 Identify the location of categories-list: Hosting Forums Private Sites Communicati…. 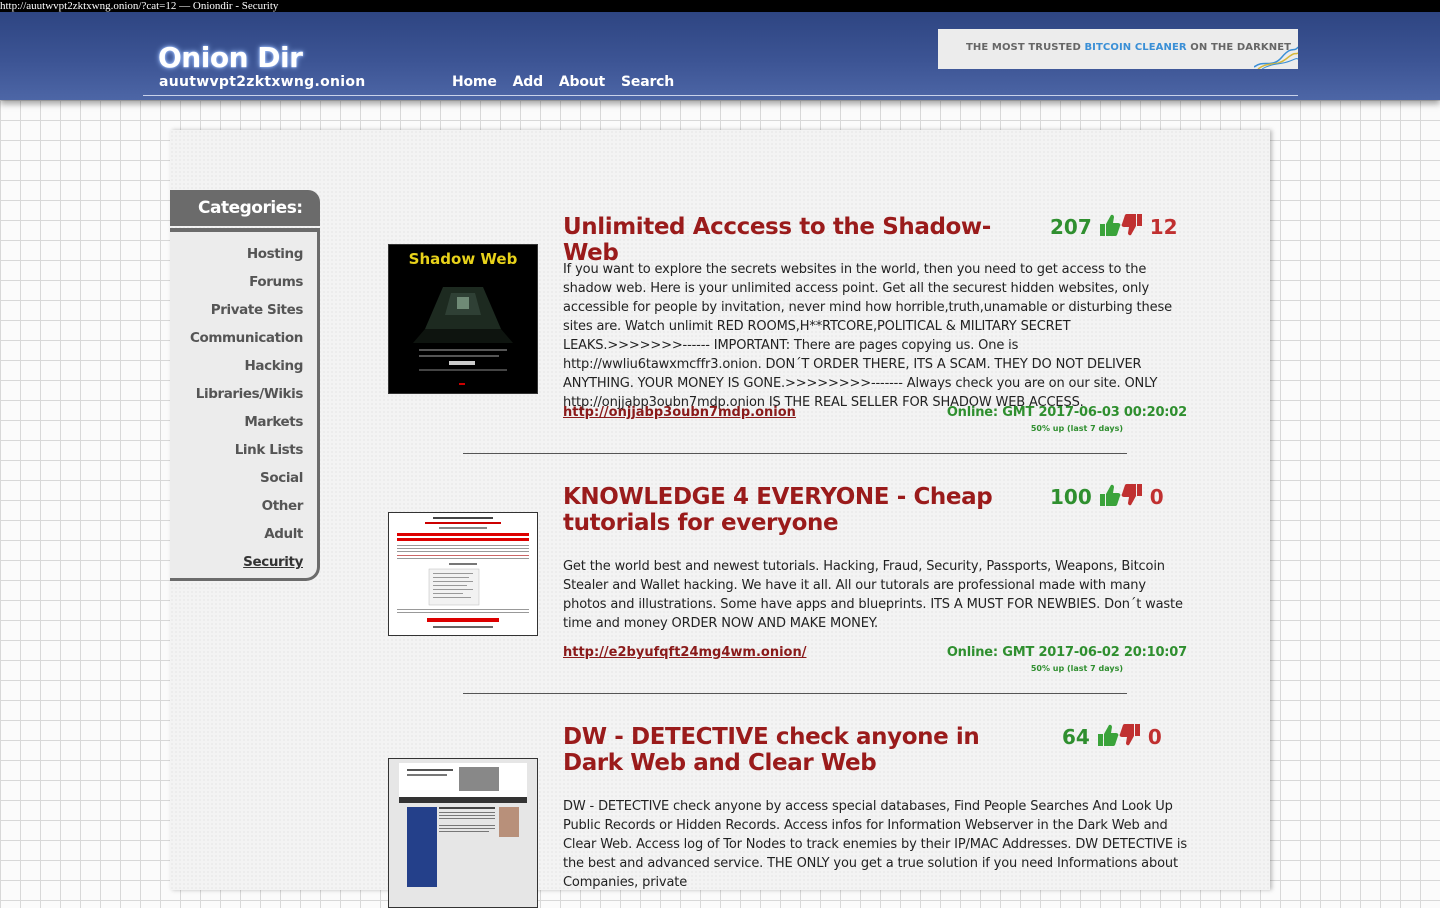
(245, 404).